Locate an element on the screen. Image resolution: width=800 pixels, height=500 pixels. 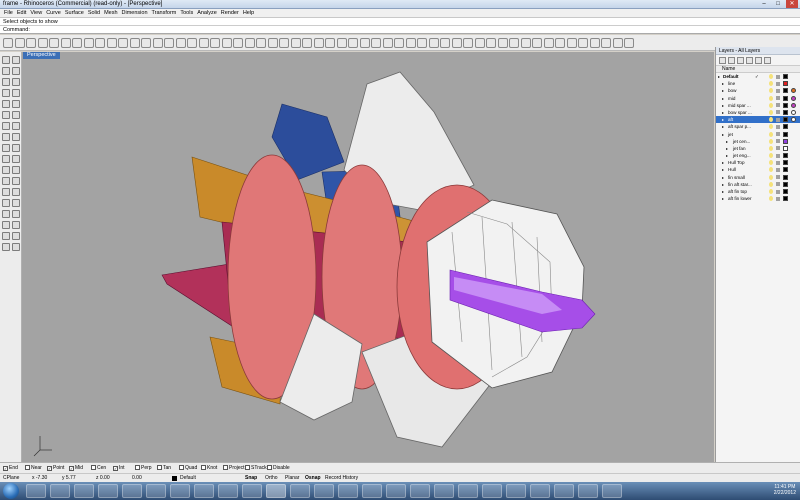
menu-item-mesh: Mesh is located at coordinates (110, 13).